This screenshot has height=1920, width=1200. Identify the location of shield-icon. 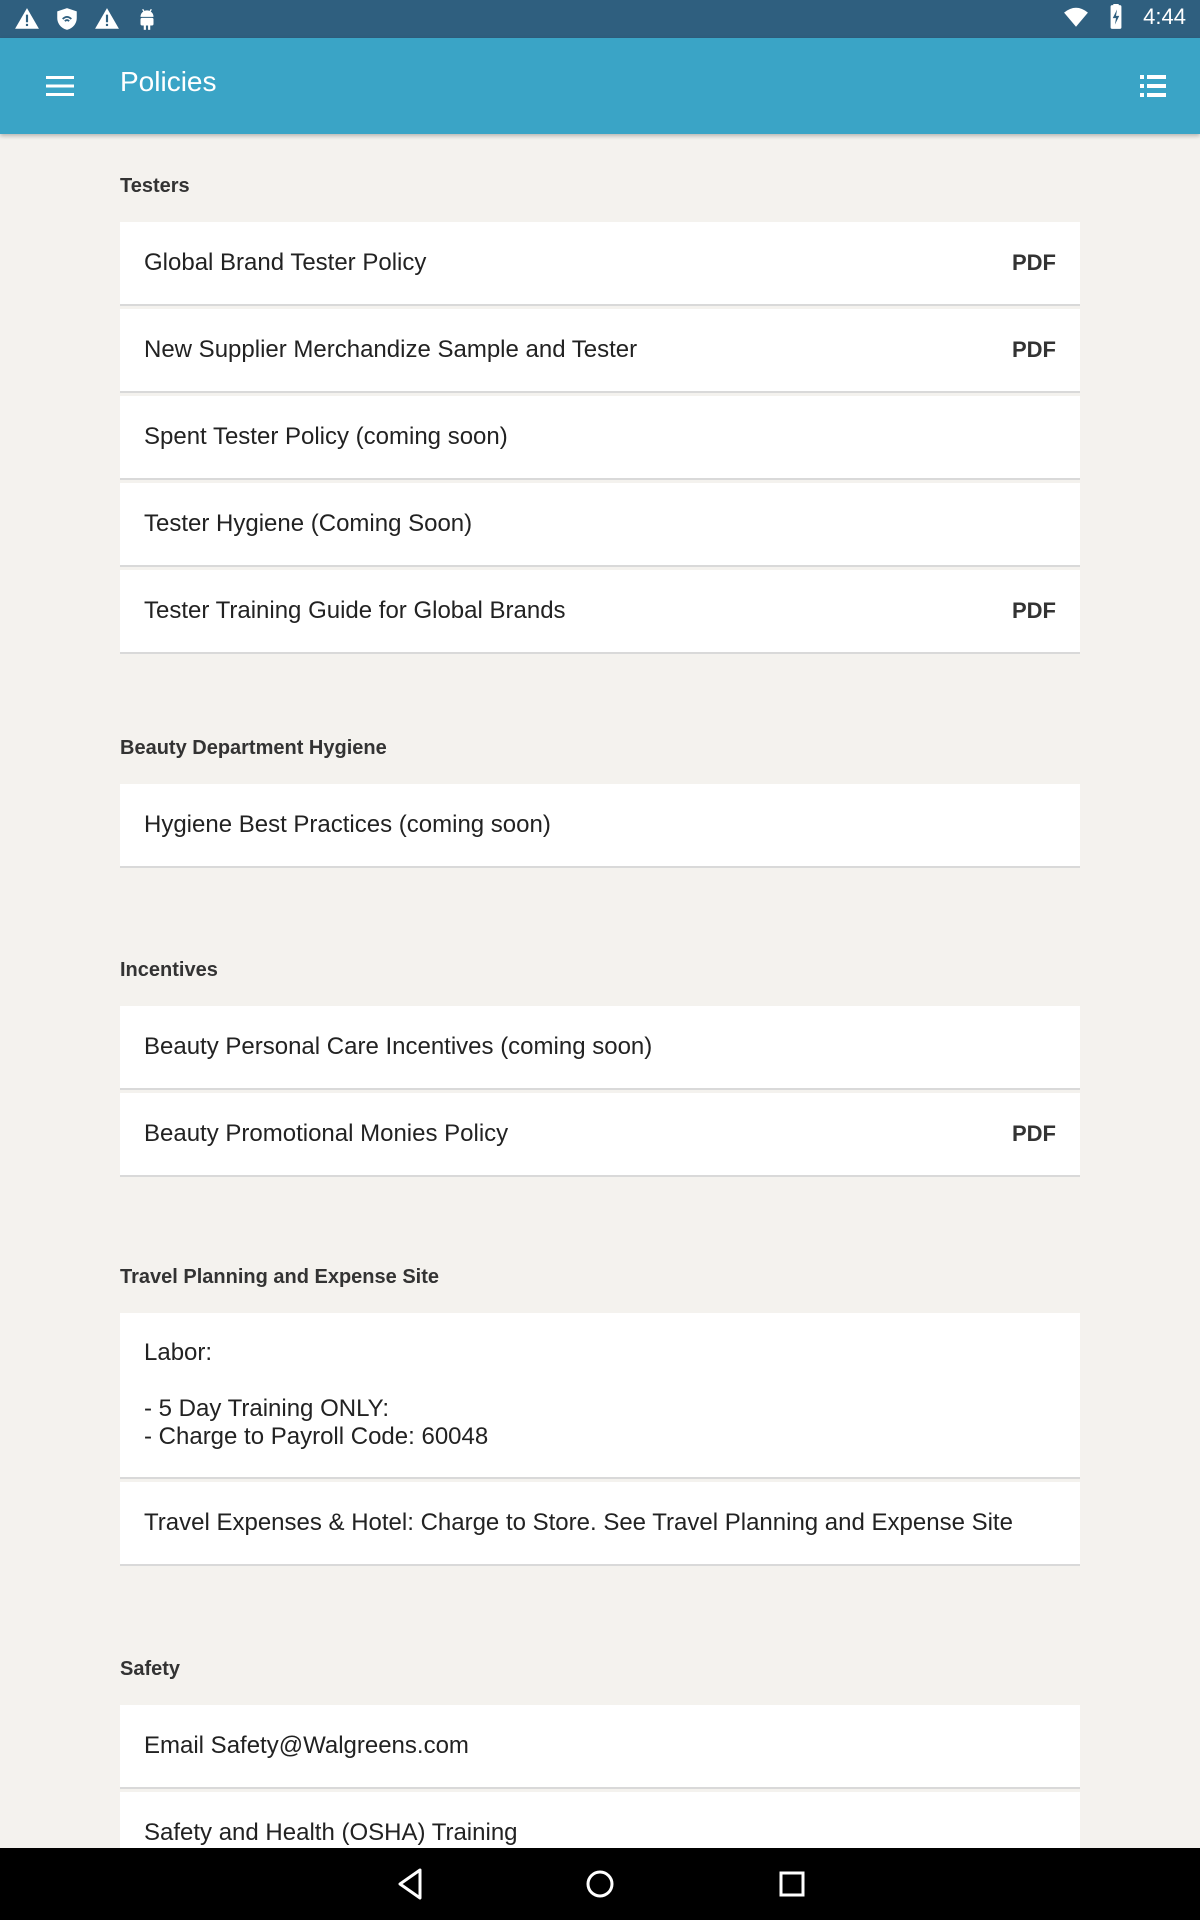
(67, 19).